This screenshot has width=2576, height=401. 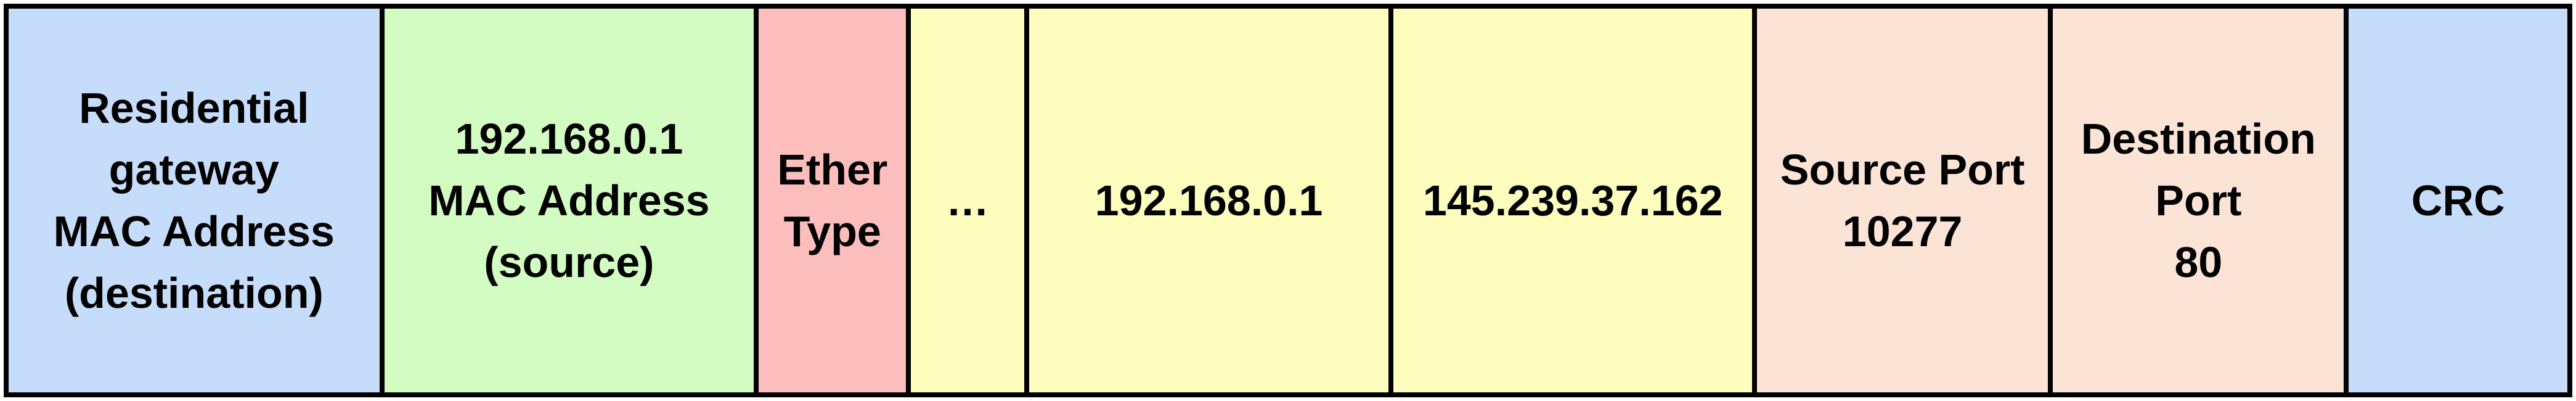 I want to click on field-source-port: Source Port 10277, so click(x=1905, y=200).